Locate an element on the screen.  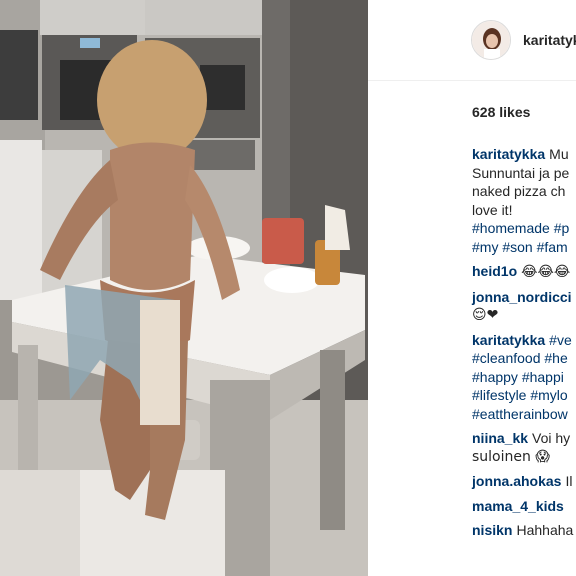
comment-username: nisikn is located at coordinates (492, 530).